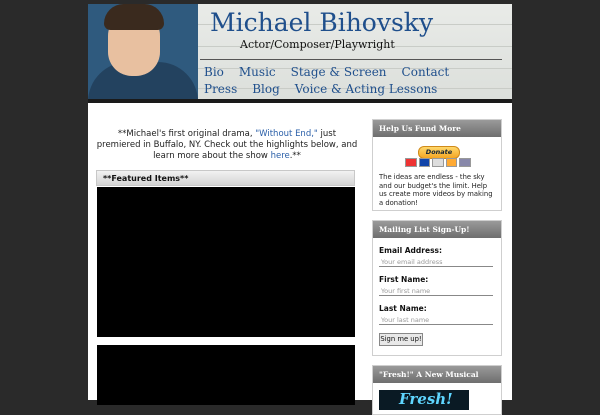 This screenshot has width=600, height=415. Describe the element at coordinates (437, 135) in the screenshot. I see `widget-heading: Help Us Fund More Projects!` at that location.